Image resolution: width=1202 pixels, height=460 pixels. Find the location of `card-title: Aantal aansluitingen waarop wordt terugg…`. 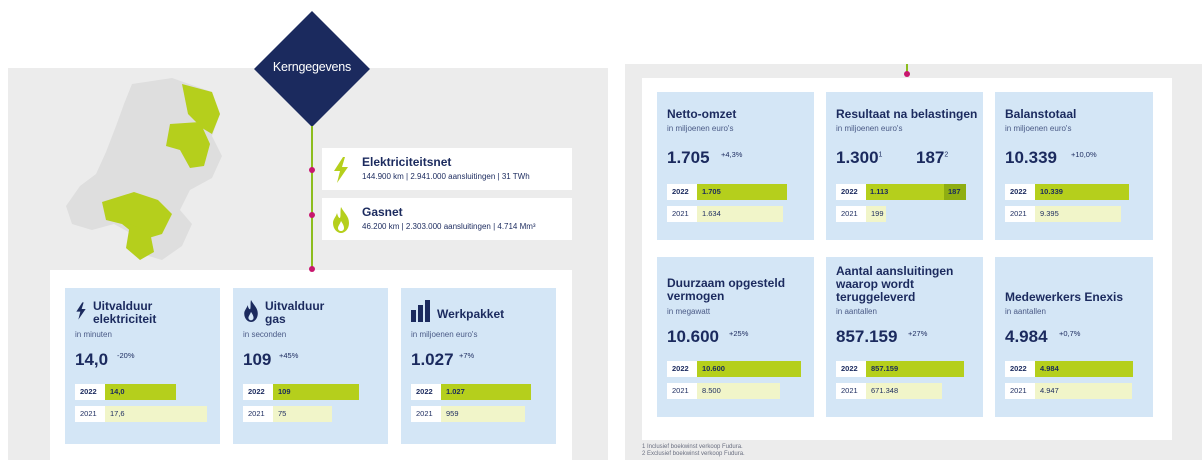

card-title: Aantal aansluitingen waarop wordt terugg… is located at coordinates (895, 284).